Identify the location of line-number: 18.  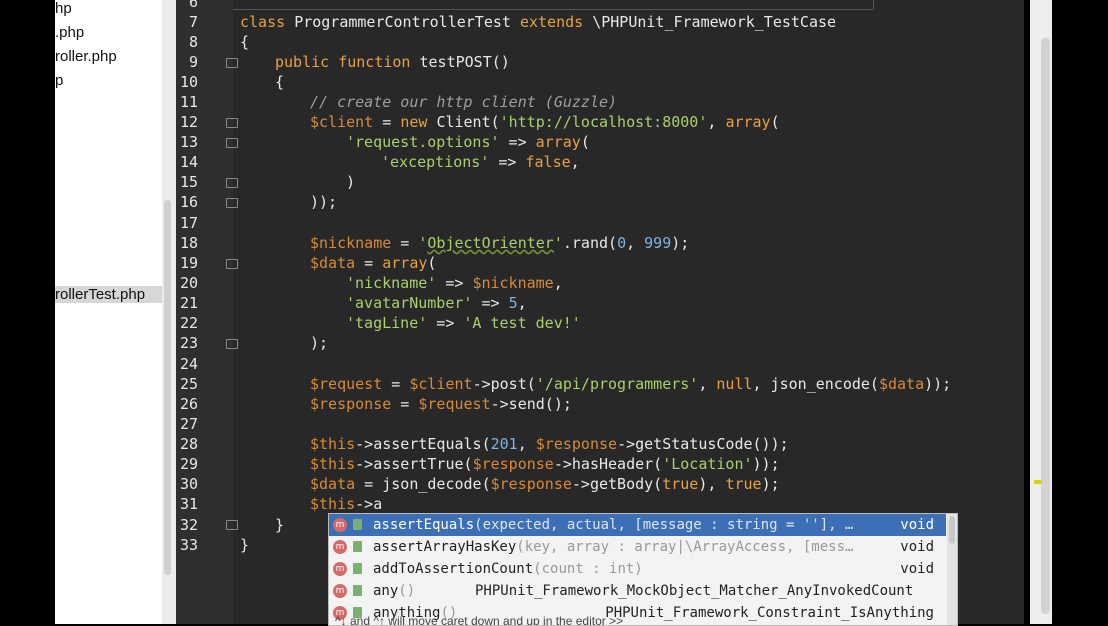
(188, 243).